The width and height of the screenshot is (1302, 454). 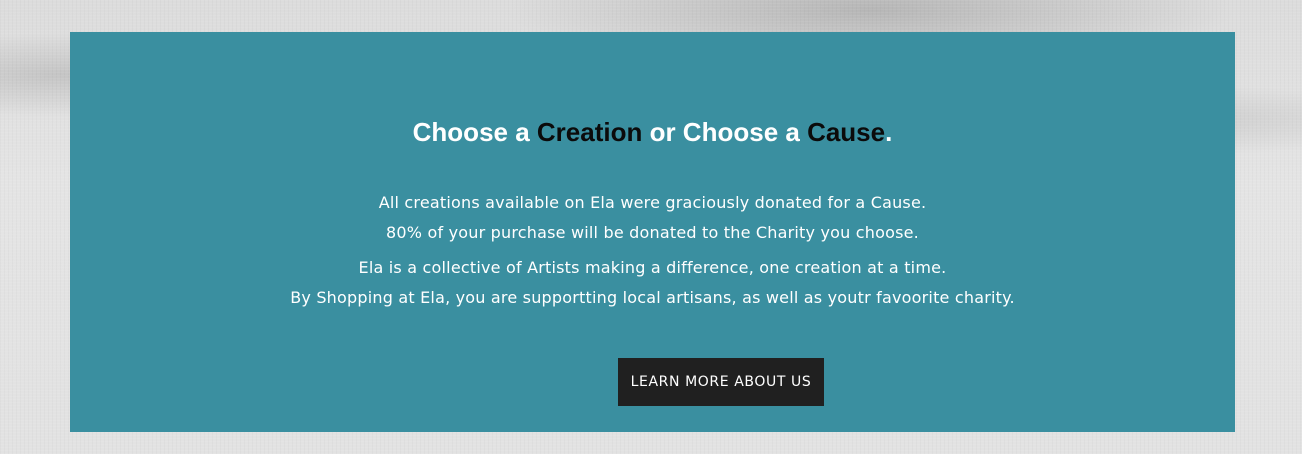 What do you see at coordinates (474, 132) in the screenshot?
I see `headline-text-1: Choose a` at bounding box center [474, 132].